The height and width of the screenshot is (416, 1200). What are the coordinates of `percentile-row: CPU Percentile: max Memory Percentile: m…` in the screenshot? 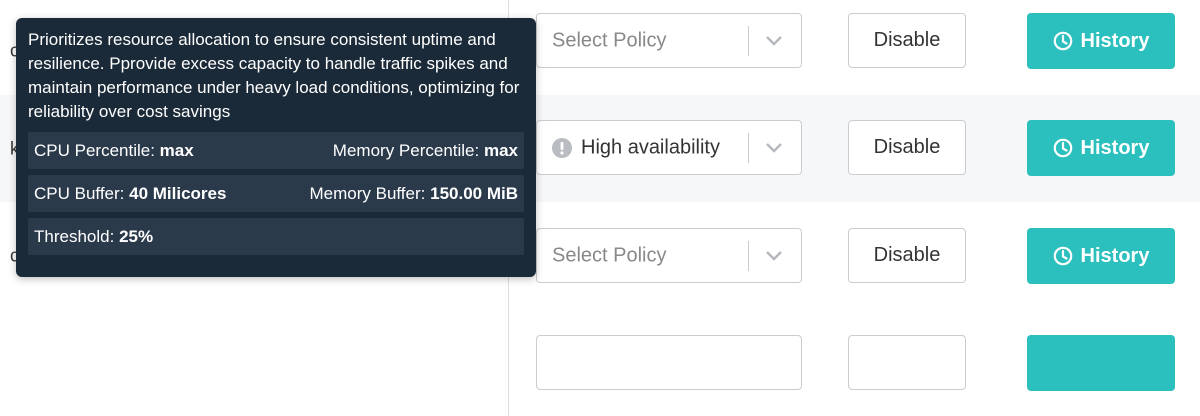 It's located at (276, 150).